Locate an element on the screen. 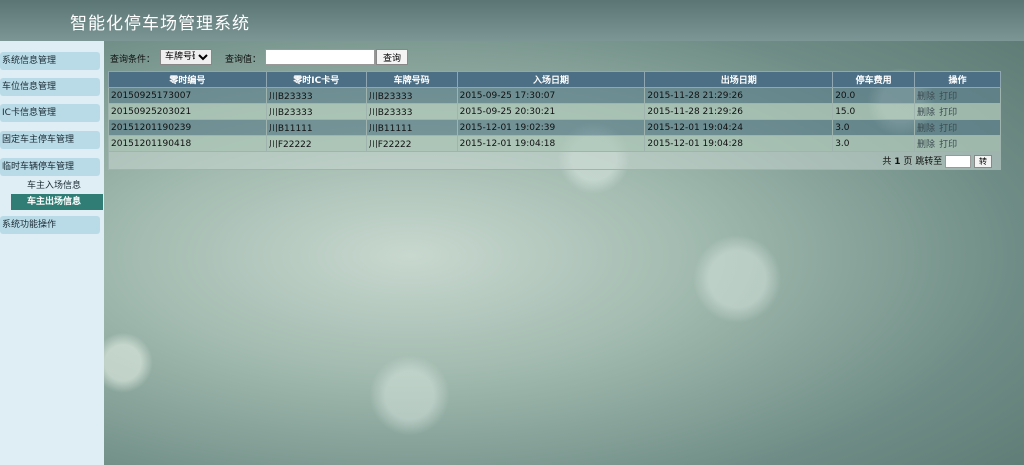  col-header-plate: 车牌号码 is located at coordinates (411, 79).